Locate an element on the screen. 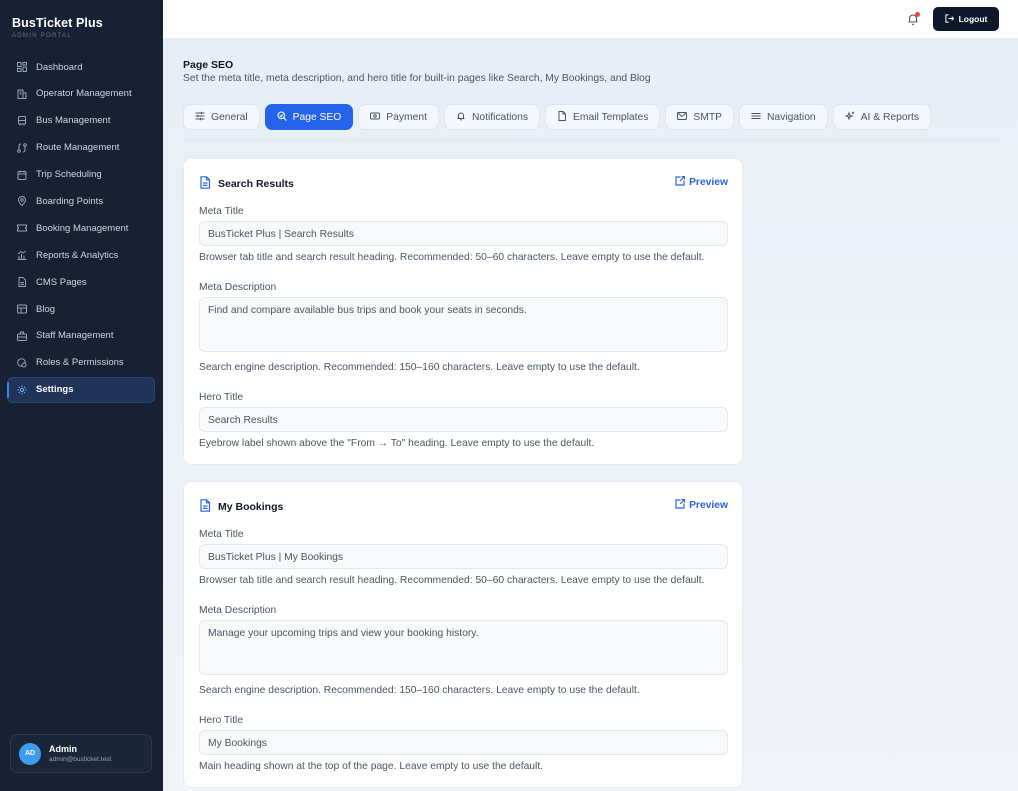 Image resolution: width=1018 pixels, height=791 pixels. sidebar-item-reports-analytics: Reports & Analytics is located at coordinates (81, 255).